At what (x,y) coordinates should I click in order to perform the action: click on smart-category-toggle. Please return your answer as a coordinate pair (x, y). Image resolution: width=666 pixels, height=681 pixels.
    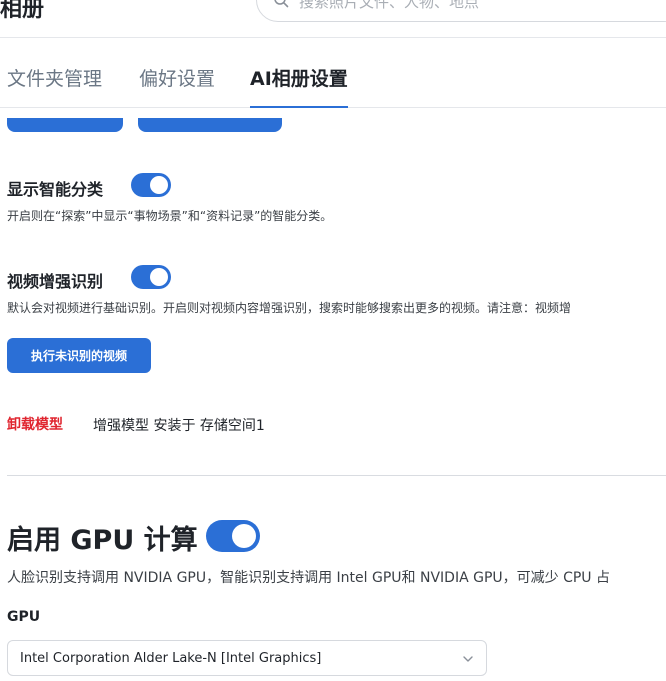
    Looking at the image, I should click on (151, 185).